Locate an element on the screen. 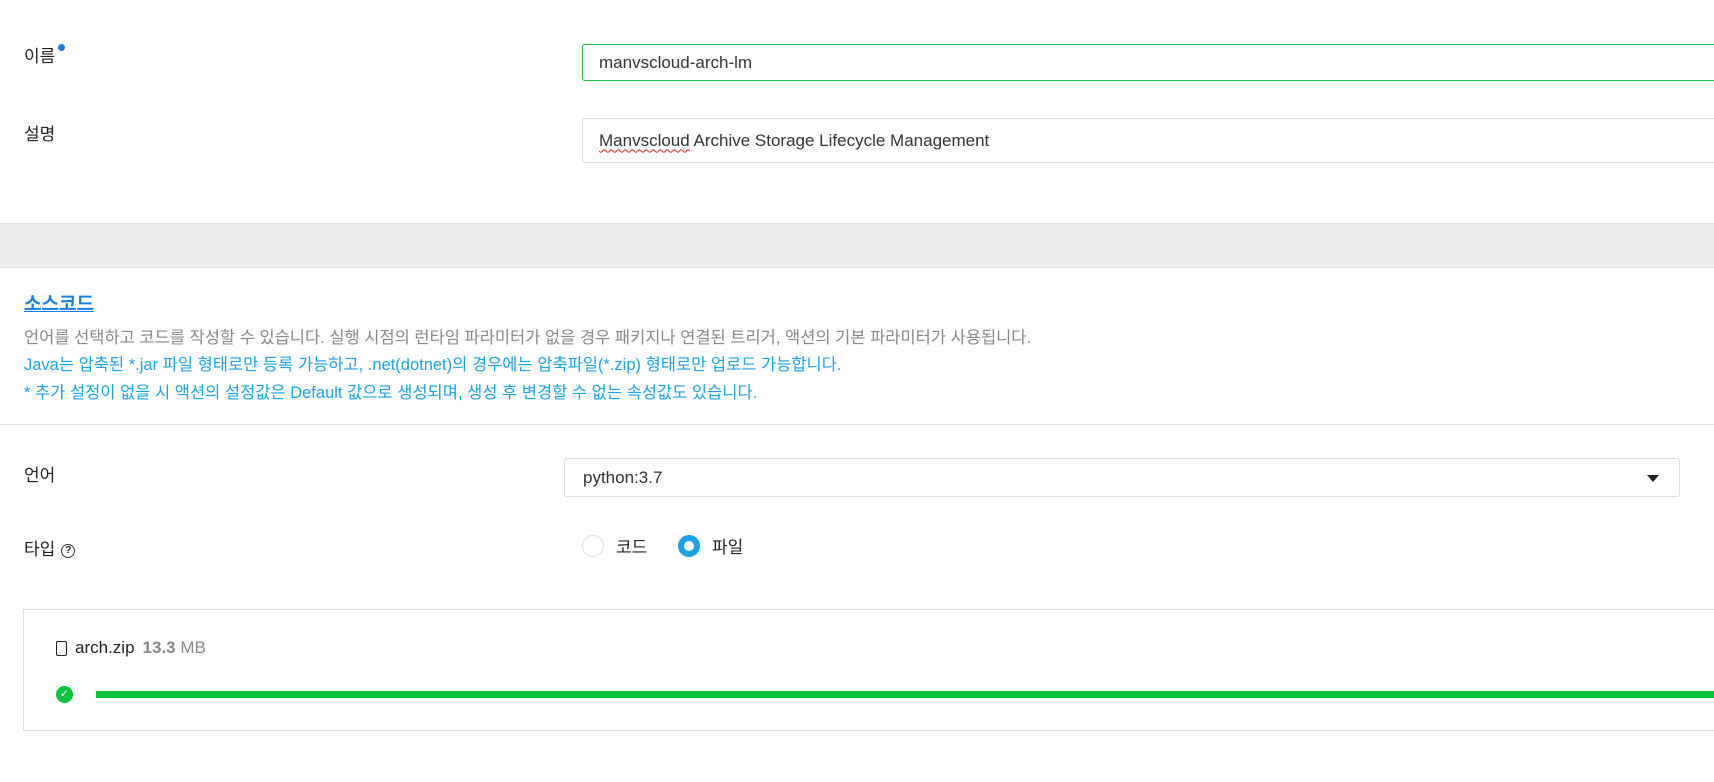  file-name: arch.zip is located at coordinates (105, 647).